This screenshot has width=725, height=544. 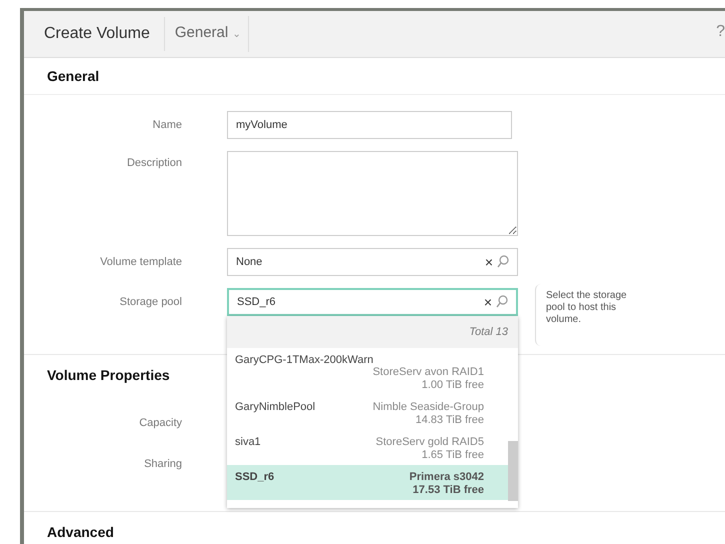 What do you see at coordinates (304, 360) in the screenshot?
I see `pool-name: GaryCPG-1TMax-200kWarn` at bounding box center [304, 360].